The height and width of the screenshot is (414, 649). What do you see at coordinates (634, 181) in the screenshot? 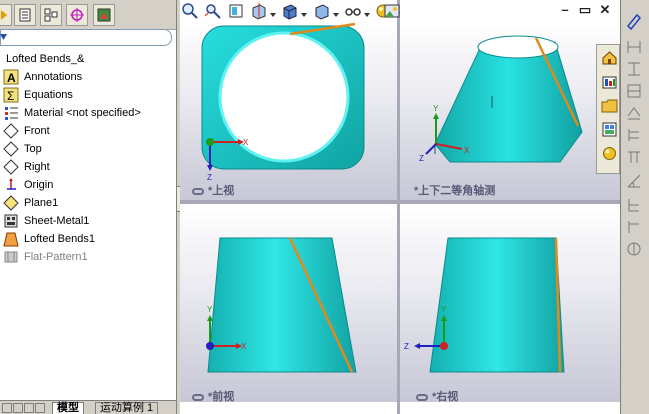
I see `angular-dimension-icon` at bounding box center [634, 181].